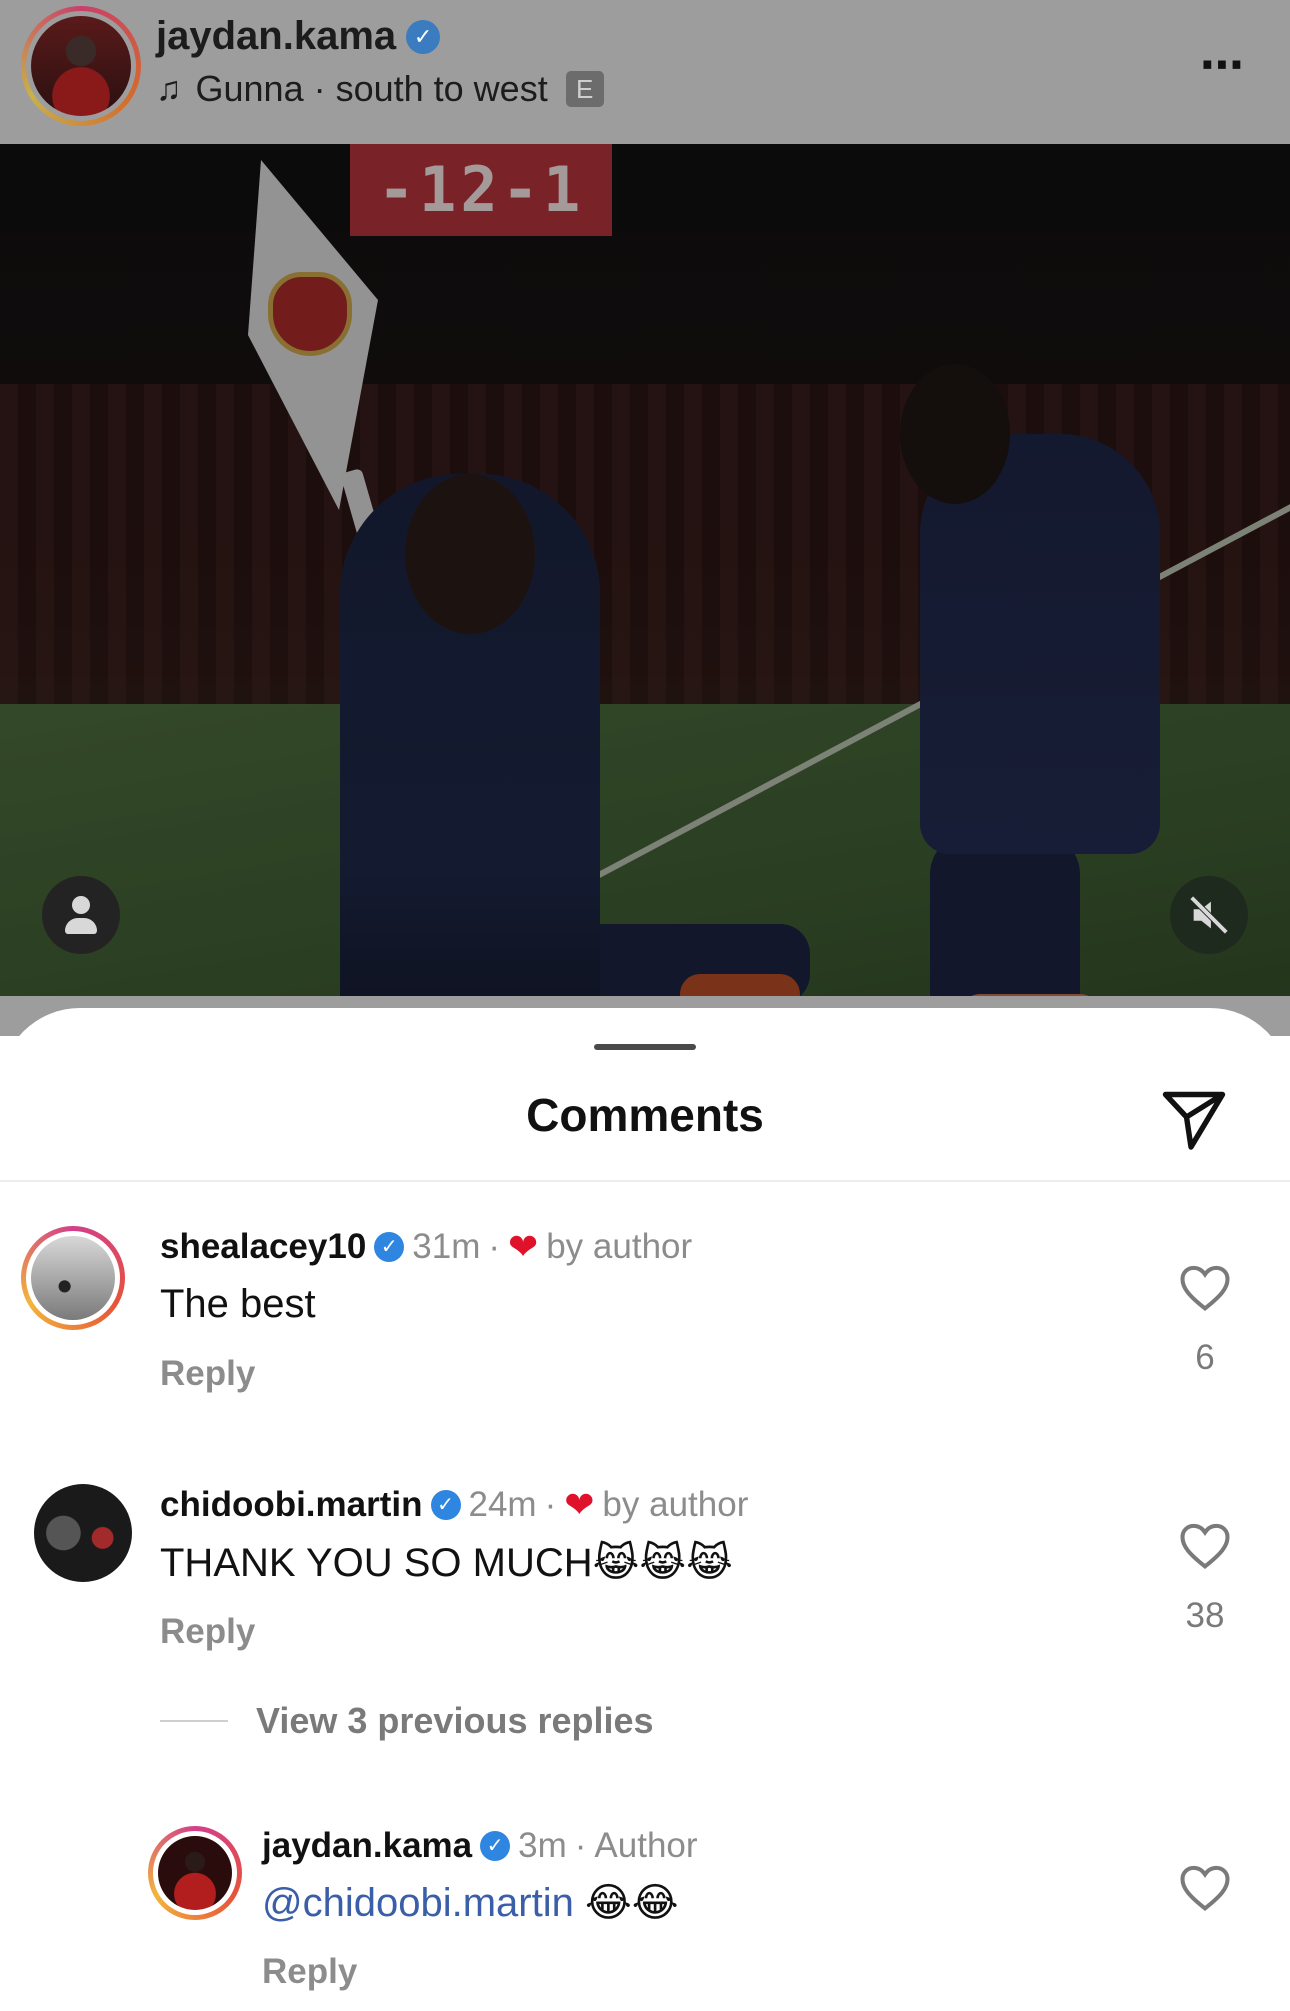 The width and height of the screenshot is (1290, 2011). I want to click on view-replies-label: View 3 previous replies, so click(455, 1721).